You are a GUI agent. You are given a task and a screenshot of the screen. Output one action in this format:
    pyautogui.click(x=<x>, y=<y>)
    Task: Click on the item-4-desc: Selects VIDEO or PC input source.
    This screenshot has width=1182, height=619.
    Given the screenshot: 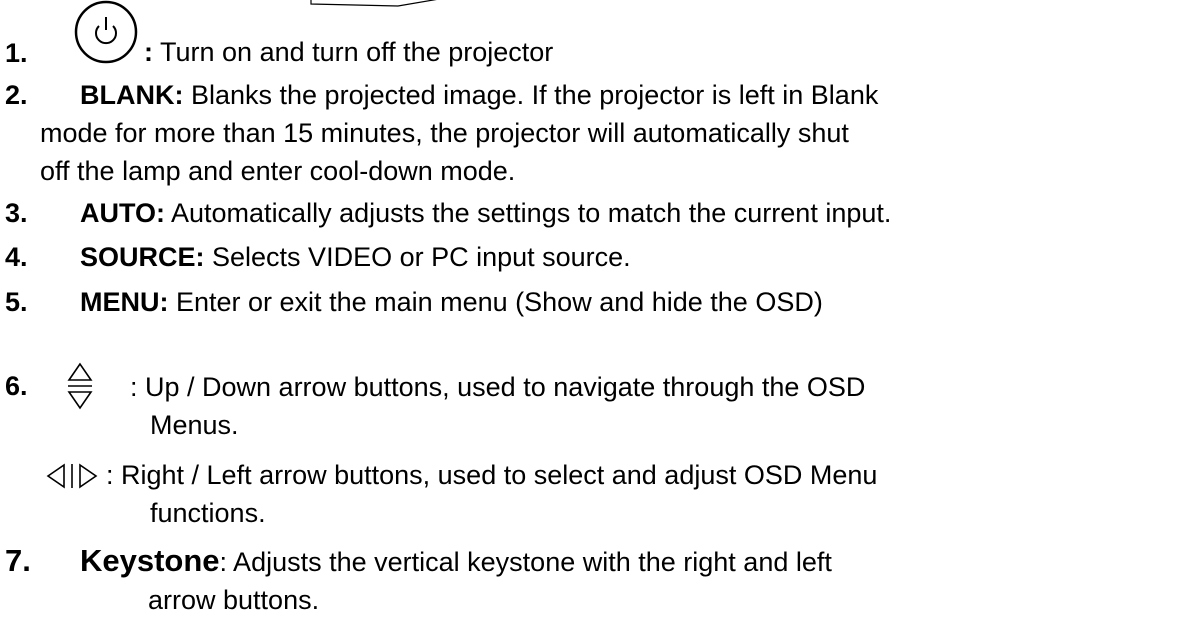 What is the action you would take?
    pyautogui.click(x=417, y=257)
    